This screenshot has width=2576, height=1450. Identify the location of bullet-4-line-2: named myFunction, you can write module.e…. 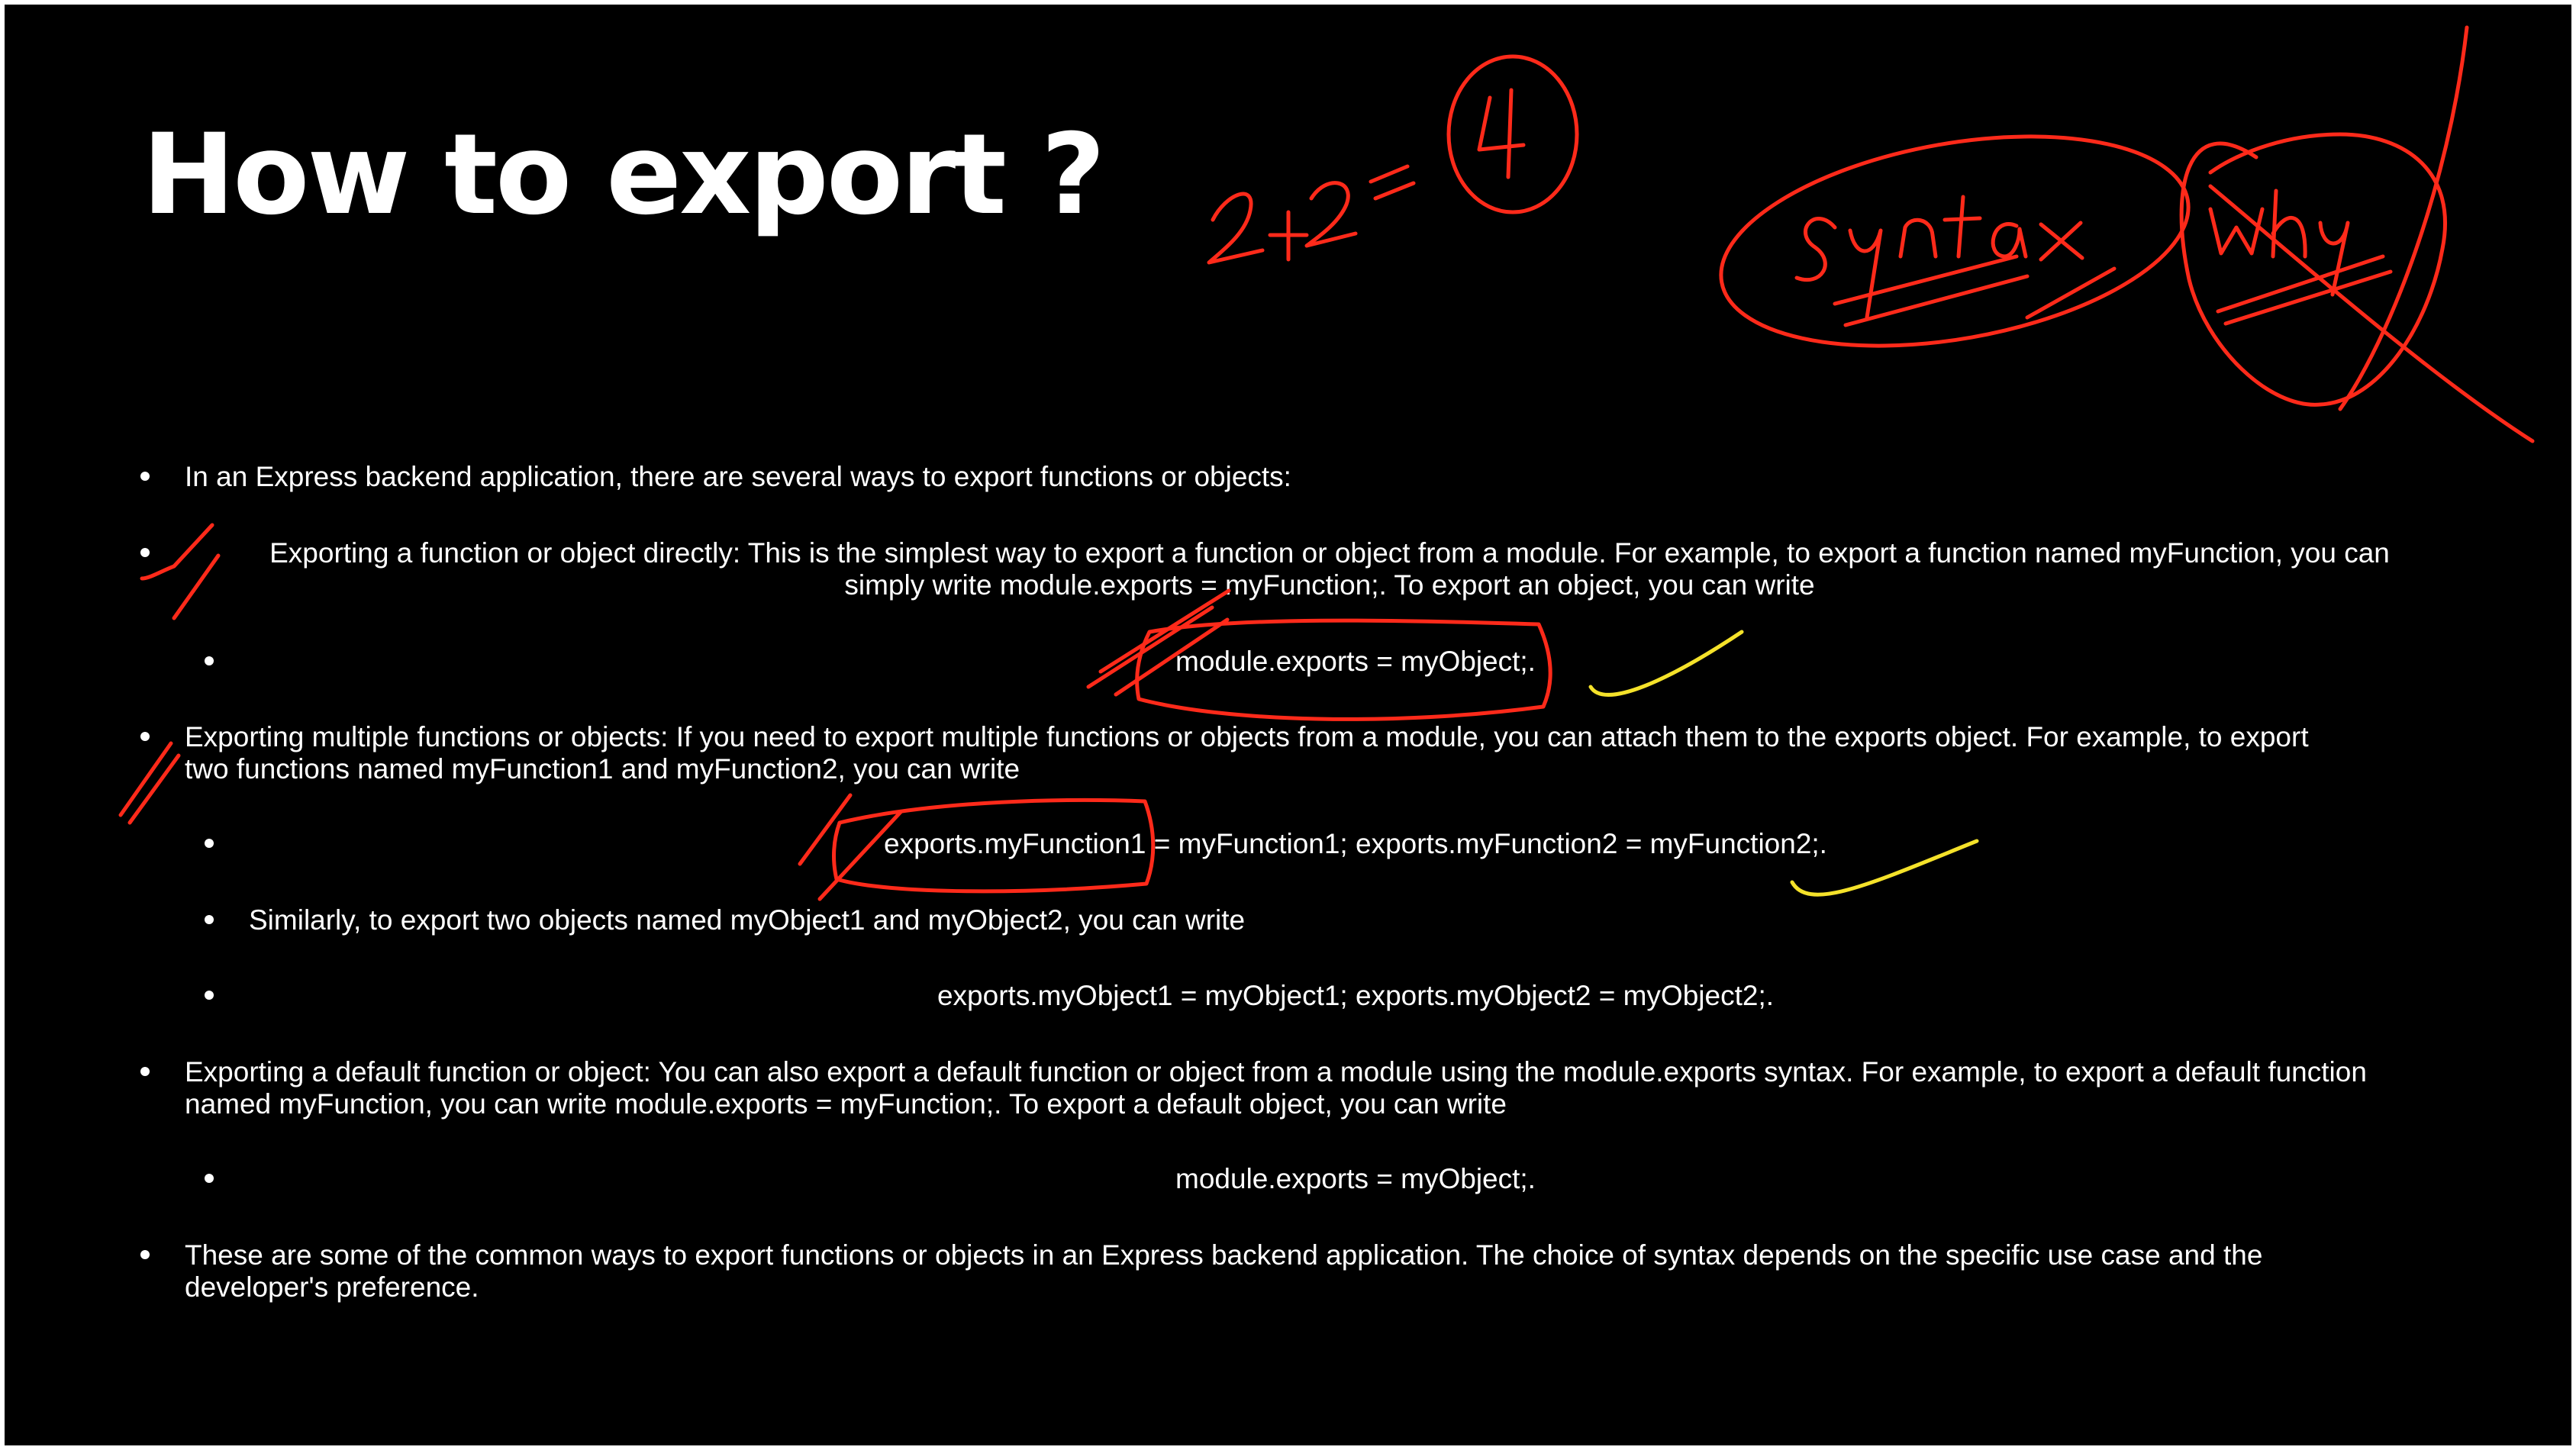
(846, 1104).